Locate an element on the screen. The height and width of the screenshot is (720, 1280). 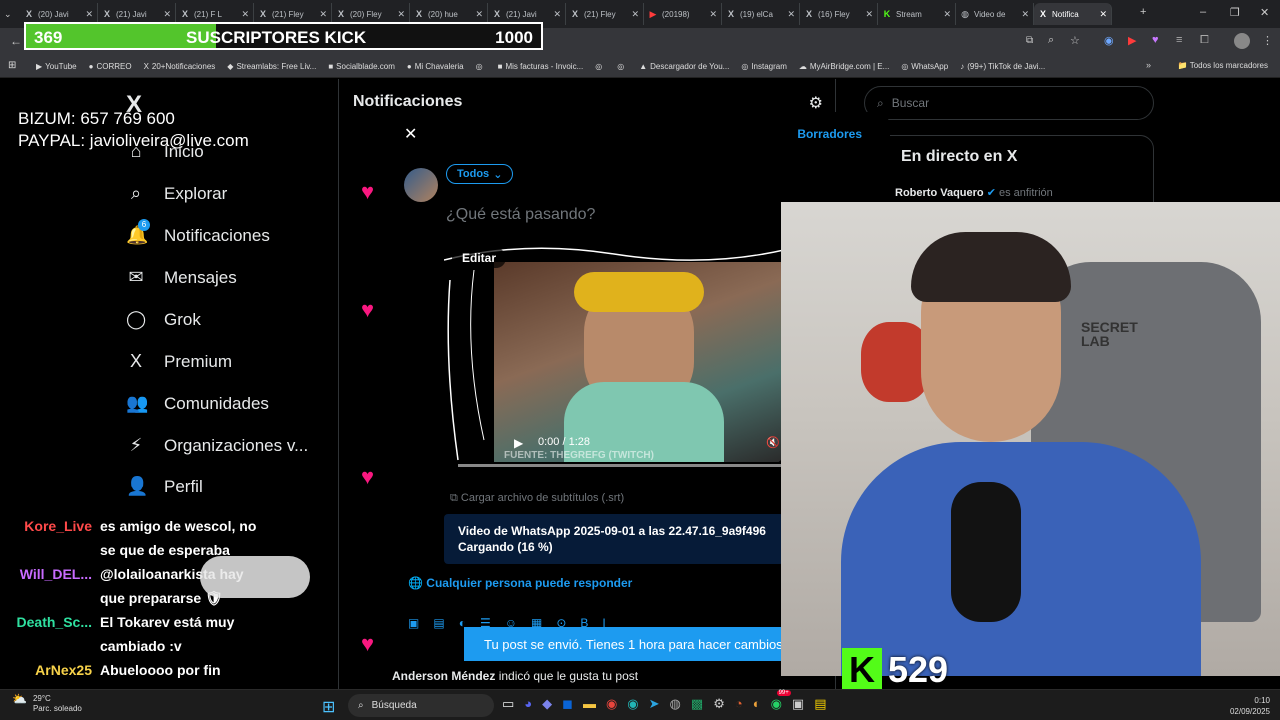
install-icon: ⧉ is located at coordinates (1029, 40).